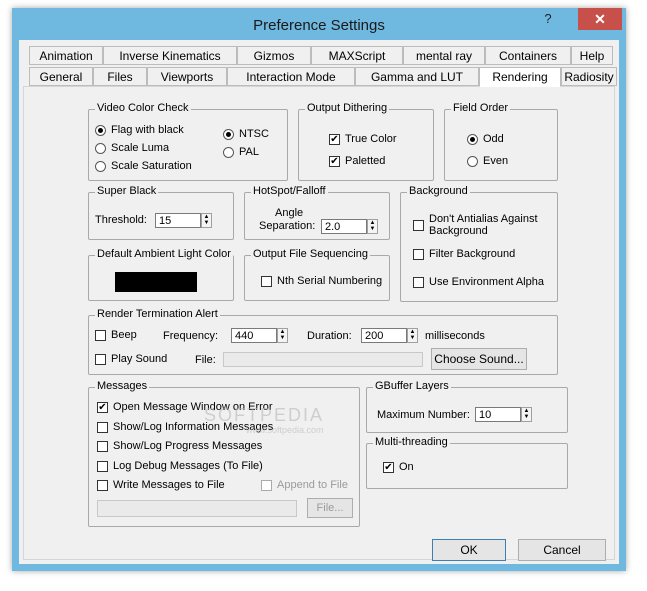 Image resolution: width=647 pixels, height=591 pixels. I want to click on output-dithering-group: Output Dithering ✔ True Color ✔ Paletted, so click(366, 141).